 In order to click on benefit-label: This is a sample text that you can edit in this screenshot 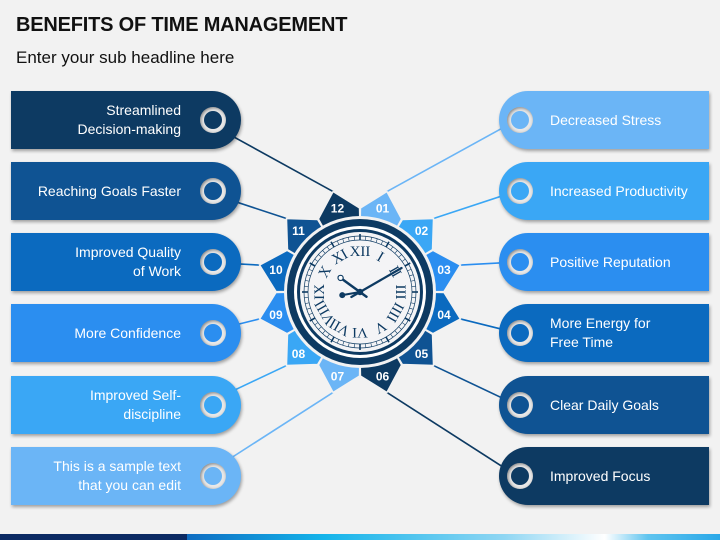, I will do `click(117, 476)`.